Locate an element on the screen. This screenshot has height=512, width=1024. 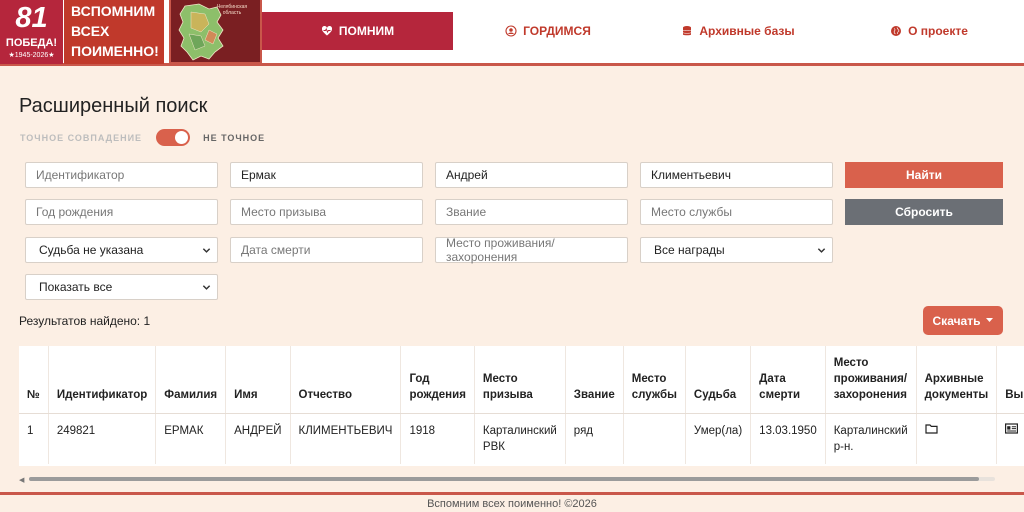
slogan-line-3: ПОИМЕННО! is located at coordinates (115, 51).